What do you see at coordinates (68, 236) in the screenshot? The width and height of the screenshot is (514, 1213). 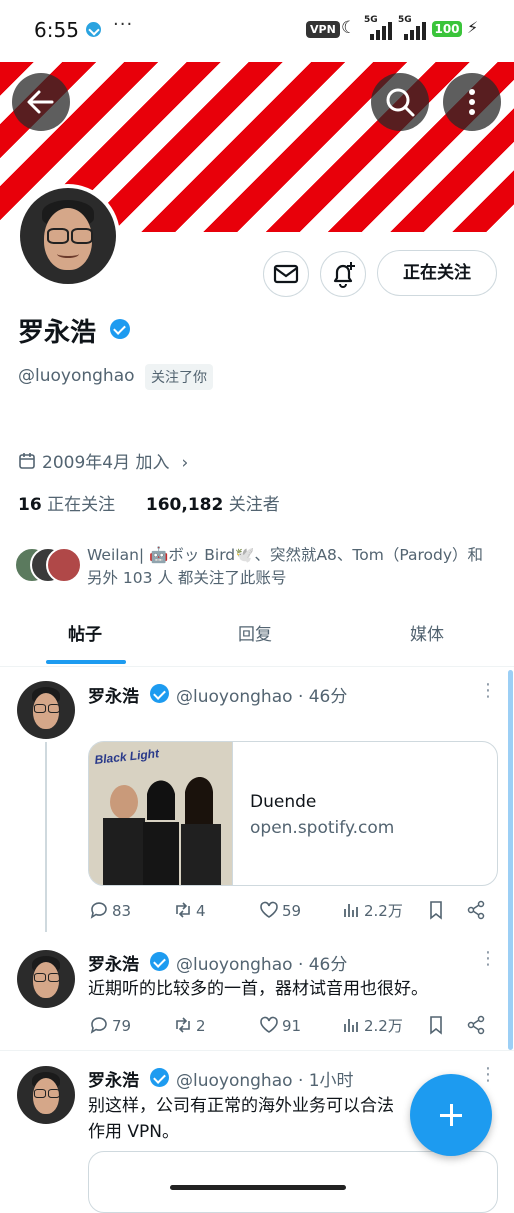 I see `profile-avatar` at bounding box center [68, 236].